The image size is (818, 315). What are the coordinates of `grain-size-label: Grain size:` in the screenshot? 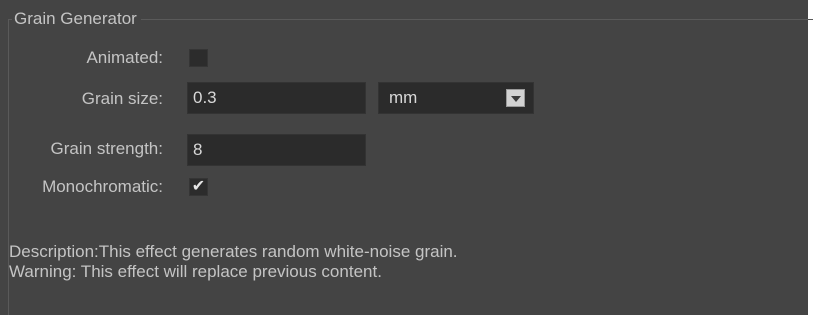 It's located at (122, 98).